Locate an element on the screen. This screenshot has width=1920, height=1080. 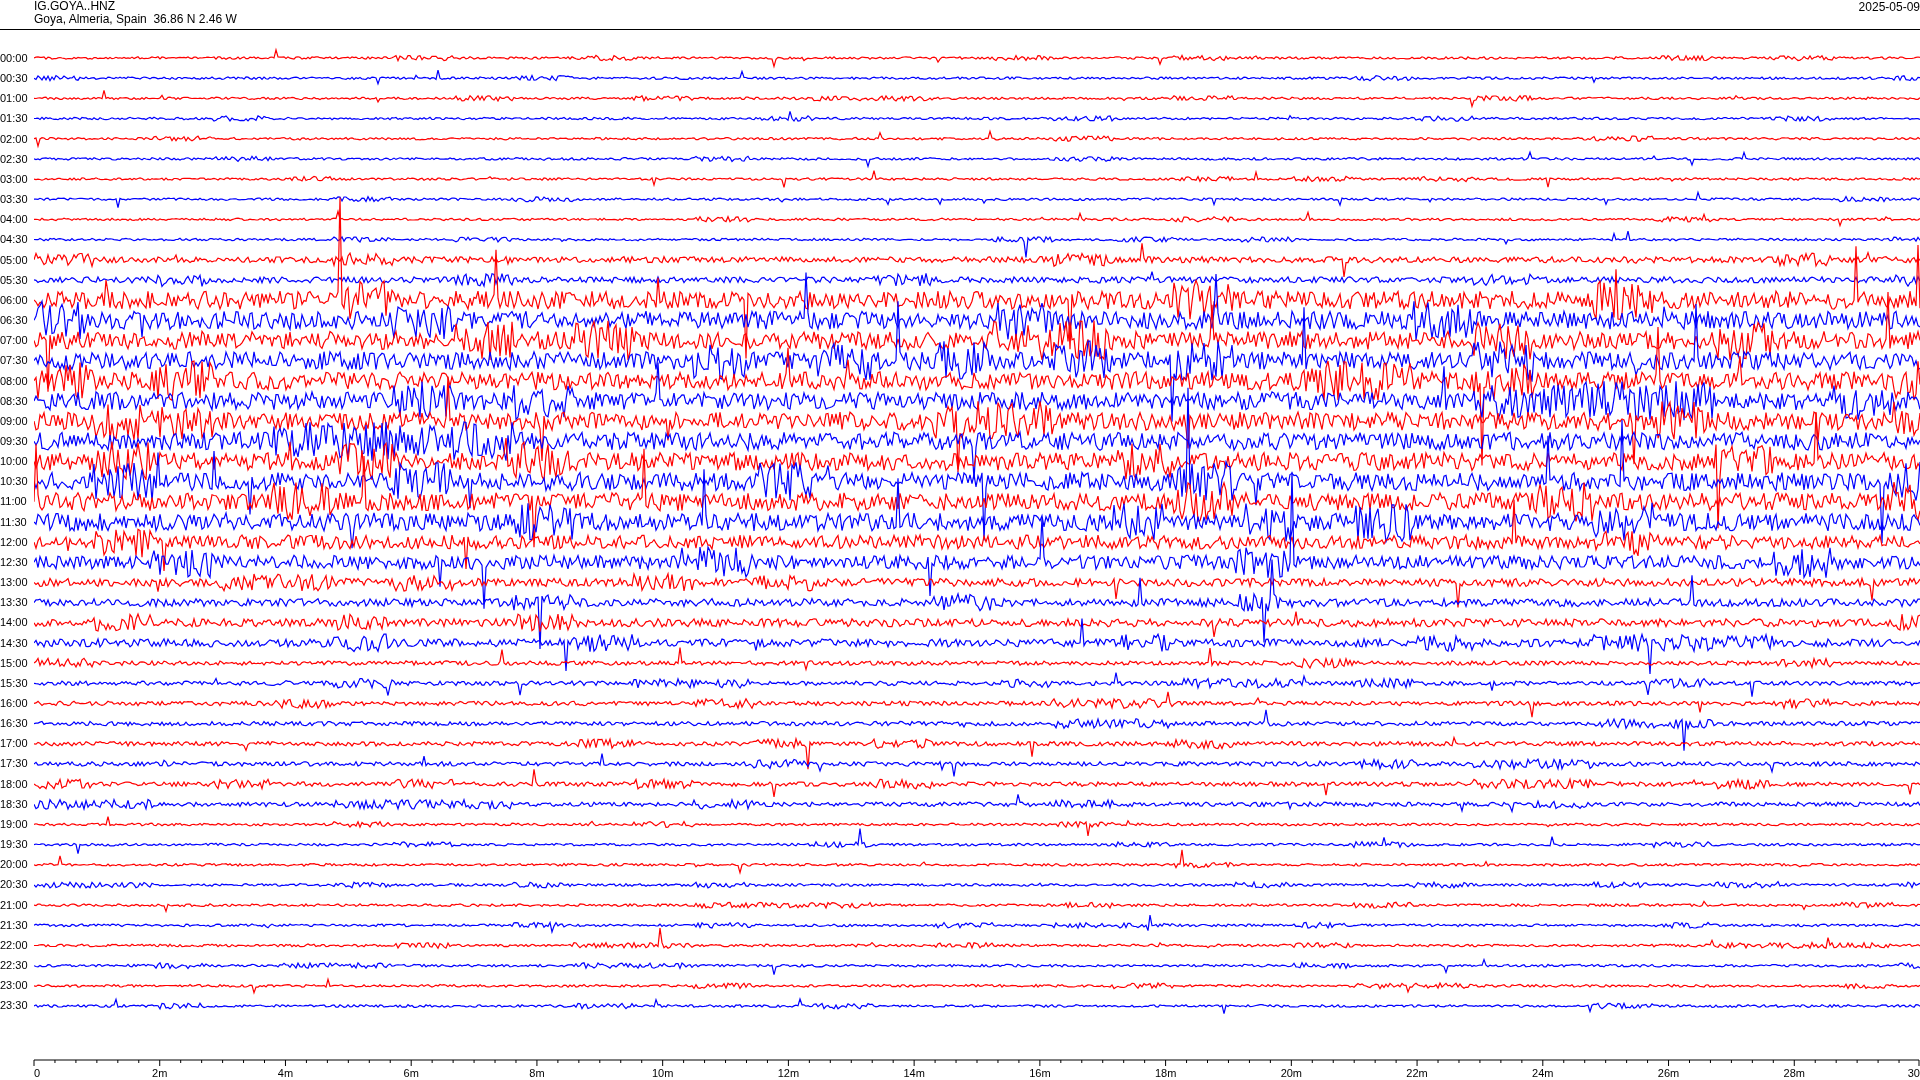
time-label: 02:00 is located at coordinates (14, 139).